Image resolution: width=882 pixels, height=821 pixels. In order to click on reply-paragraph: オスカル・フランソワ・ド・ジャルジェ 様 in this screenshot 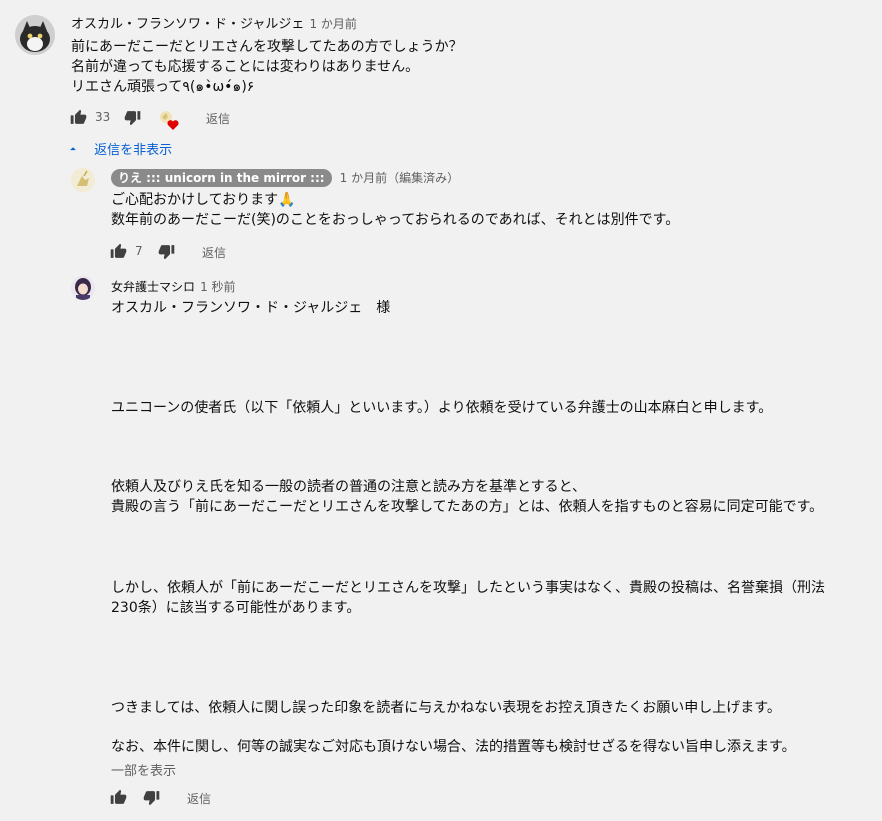, I will do `click(251, 308)`.